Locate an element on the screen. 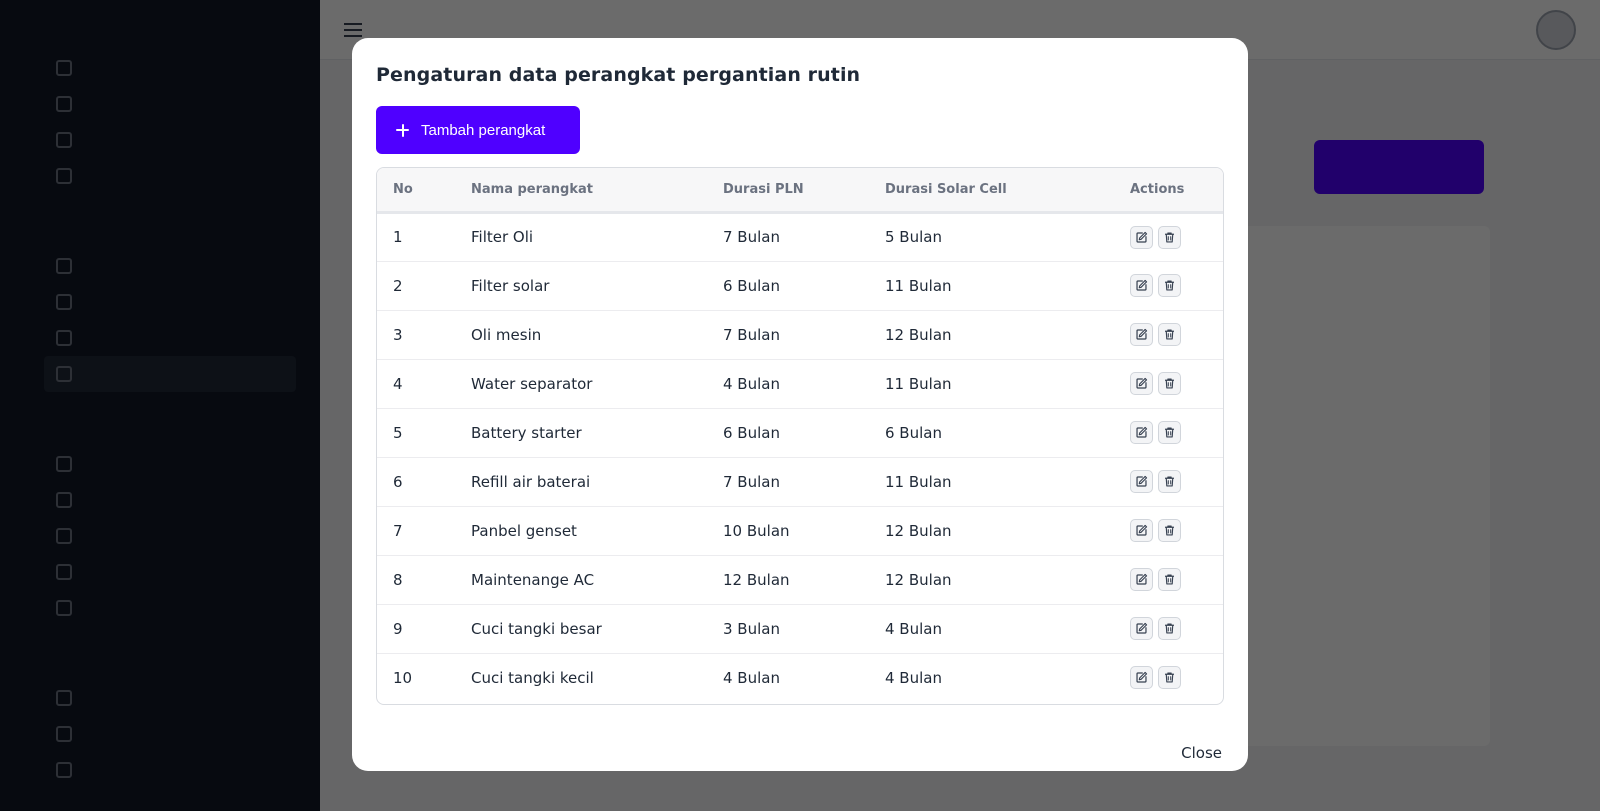 The image size is (1600, 811). cell-pln: 12 Bulan is located at coordinates (756, 579).